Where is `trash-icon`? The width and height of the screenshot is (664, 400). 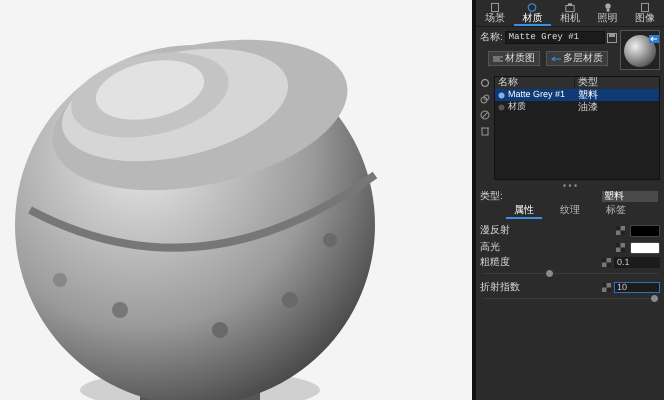
trash-icon is located at coordinates (485, 131).